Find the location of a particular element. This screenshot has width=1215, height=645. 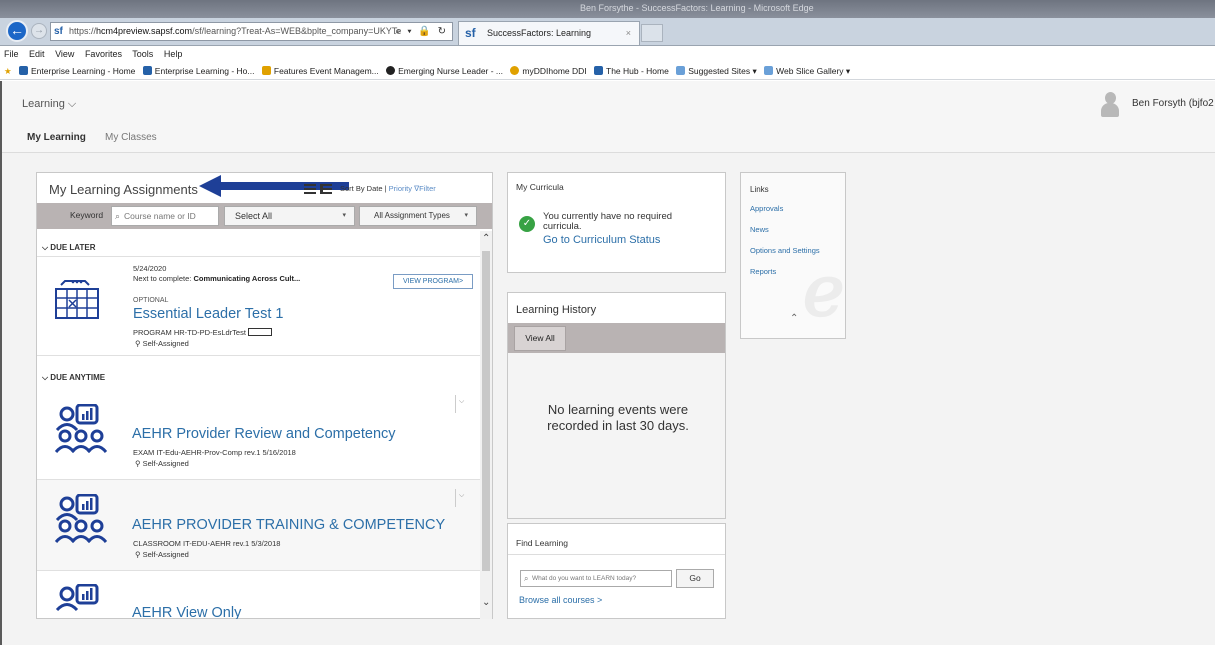

search-icon: ⌕ is located at coordinates (118, 216).